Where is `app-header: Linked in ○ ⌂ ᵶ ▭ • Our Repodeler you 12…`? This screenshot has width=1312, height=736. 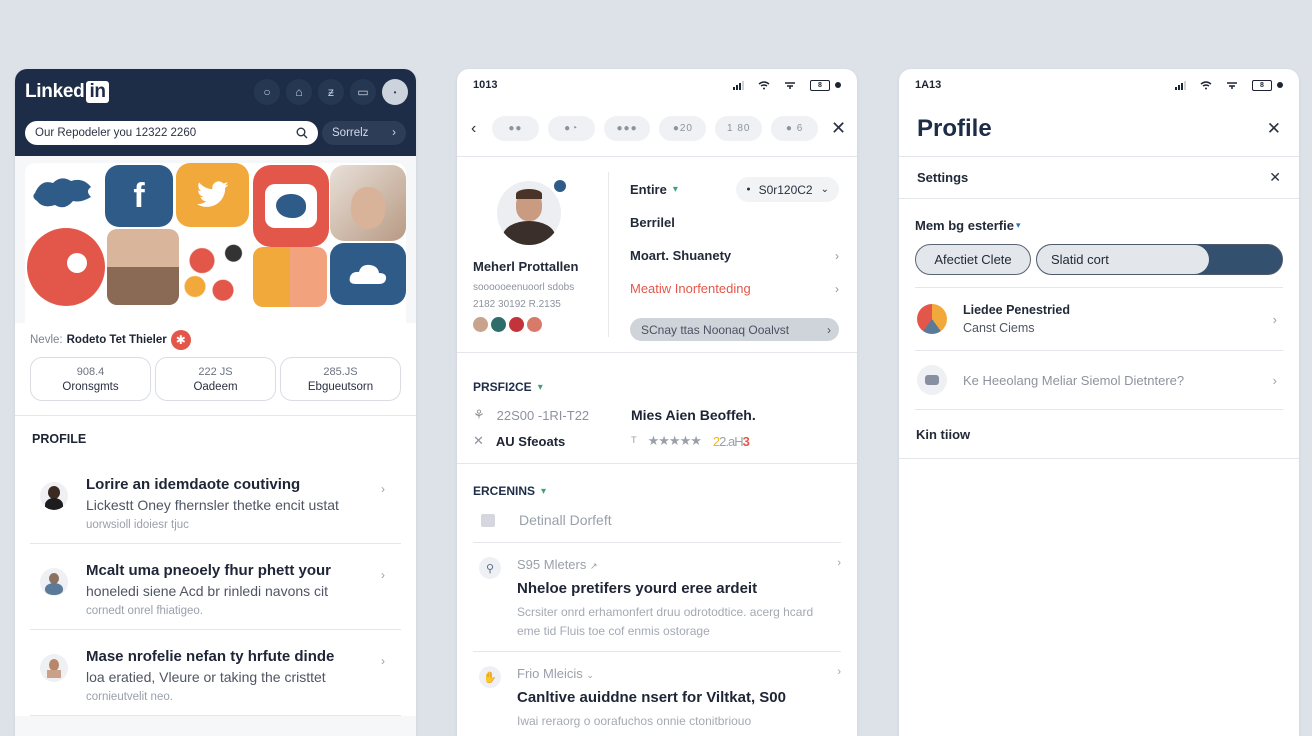
app-header: Linked in ○ ⌂ ᵶ ▭ • Our Repodeler you 12… is located at coordinates (215, 112).